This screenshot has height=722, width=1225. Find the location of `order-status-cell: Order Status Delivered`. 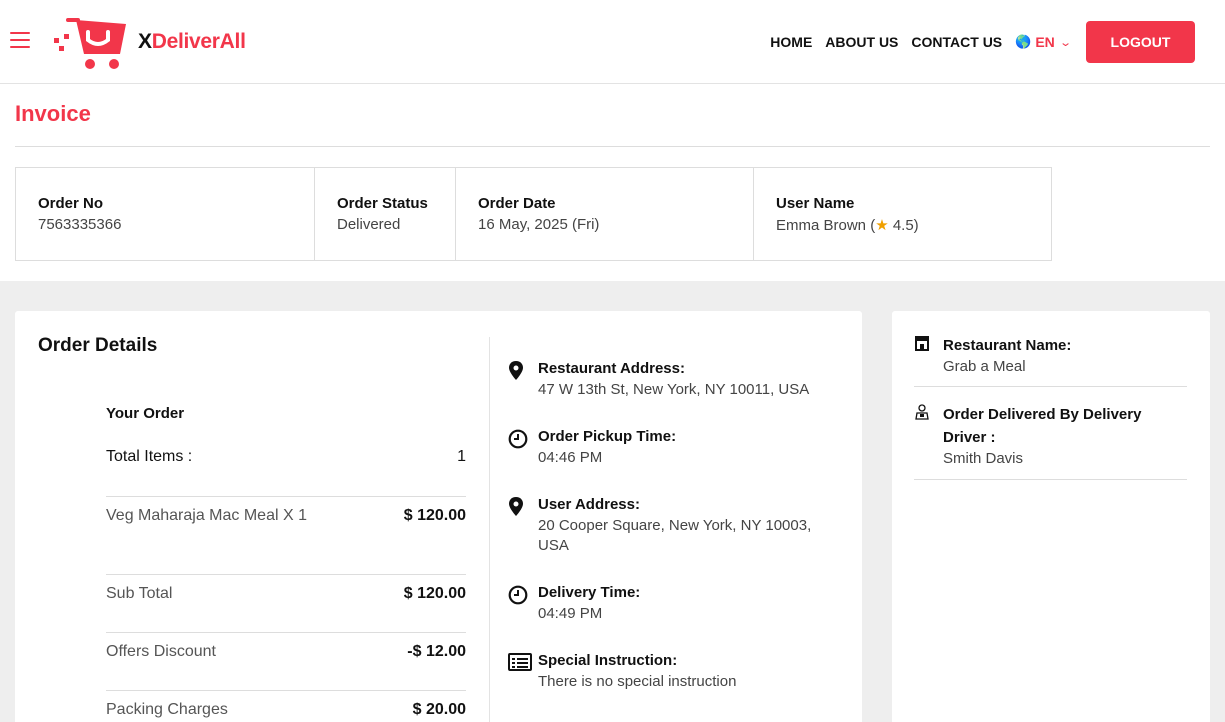

order-status-cell: Order Status Delivered is located at coordinates (385, 214).